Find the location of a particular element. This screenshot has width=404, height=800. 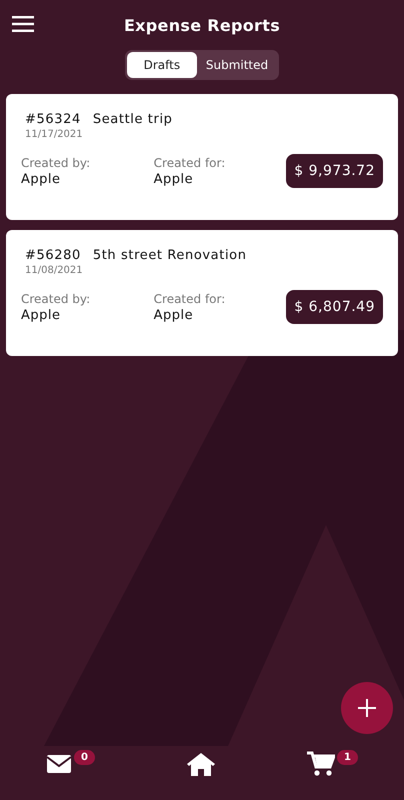

report-date: 11/08/2021 is located at coordinates (54, 270).